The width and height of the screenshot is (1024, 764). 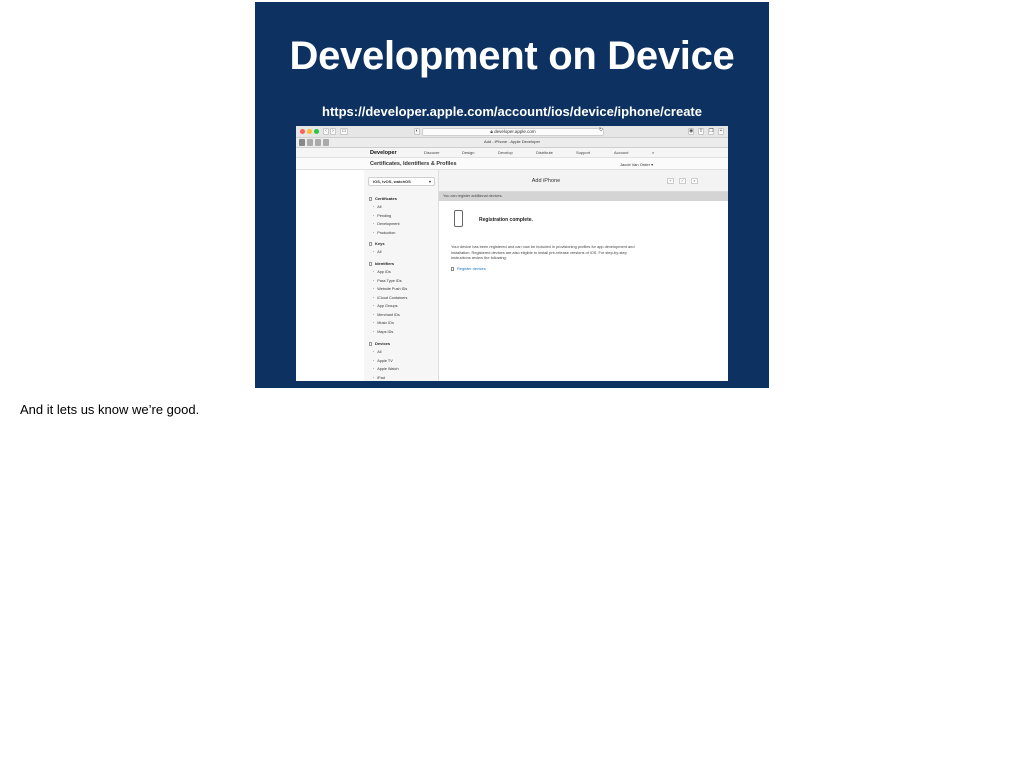 I want to click on share-icon: ⇧, so click(x=701, y=131).